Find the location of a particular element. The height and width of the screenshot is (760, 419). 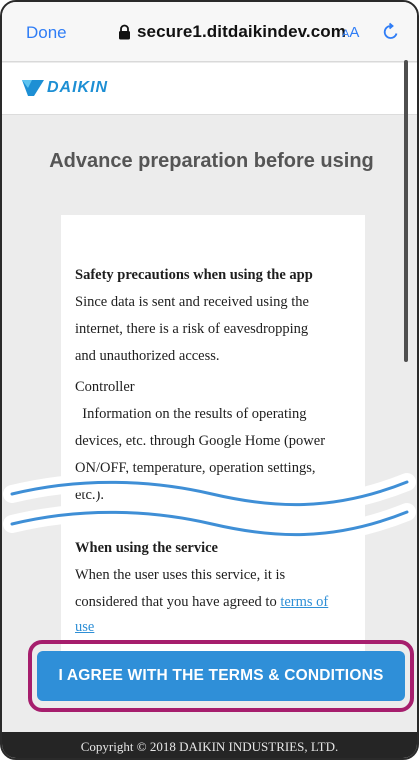

copyright-footer: Copyright © 2018 DAIKIN INDUSTRIES, LTD. is located at coordinates (209, 745).